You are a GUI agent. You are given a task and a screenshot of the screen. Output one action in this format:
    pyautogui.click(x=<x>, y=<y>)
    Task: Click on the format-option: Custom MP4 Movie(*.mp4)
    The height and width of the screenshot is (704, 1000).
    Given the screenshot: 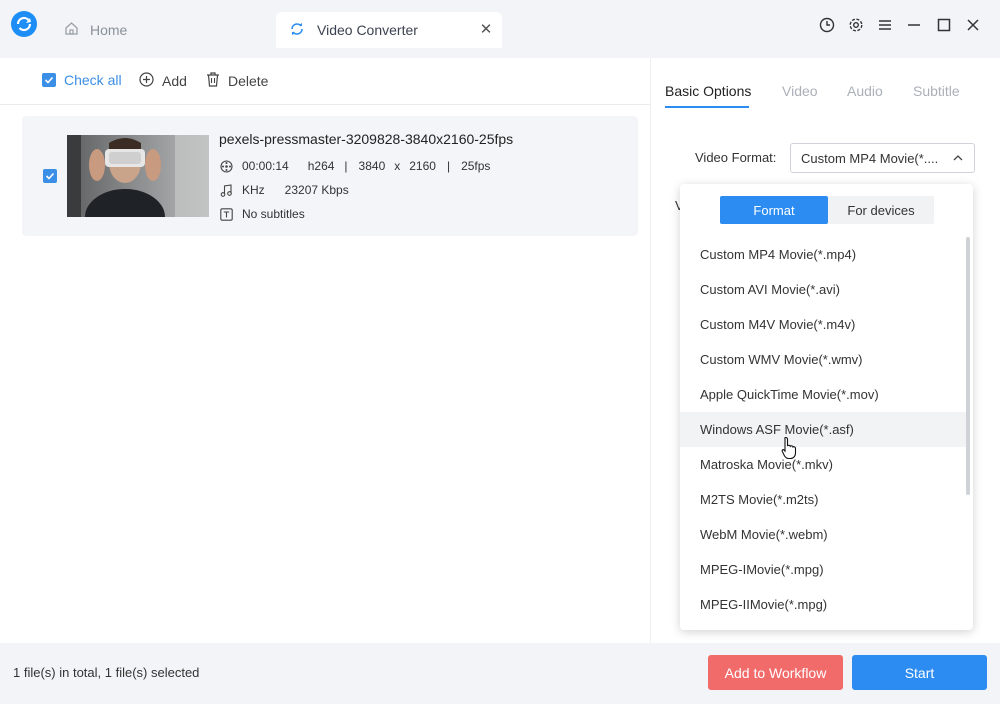 What is the action you would take?
    pyautogui.click(x=824, y=254)
    